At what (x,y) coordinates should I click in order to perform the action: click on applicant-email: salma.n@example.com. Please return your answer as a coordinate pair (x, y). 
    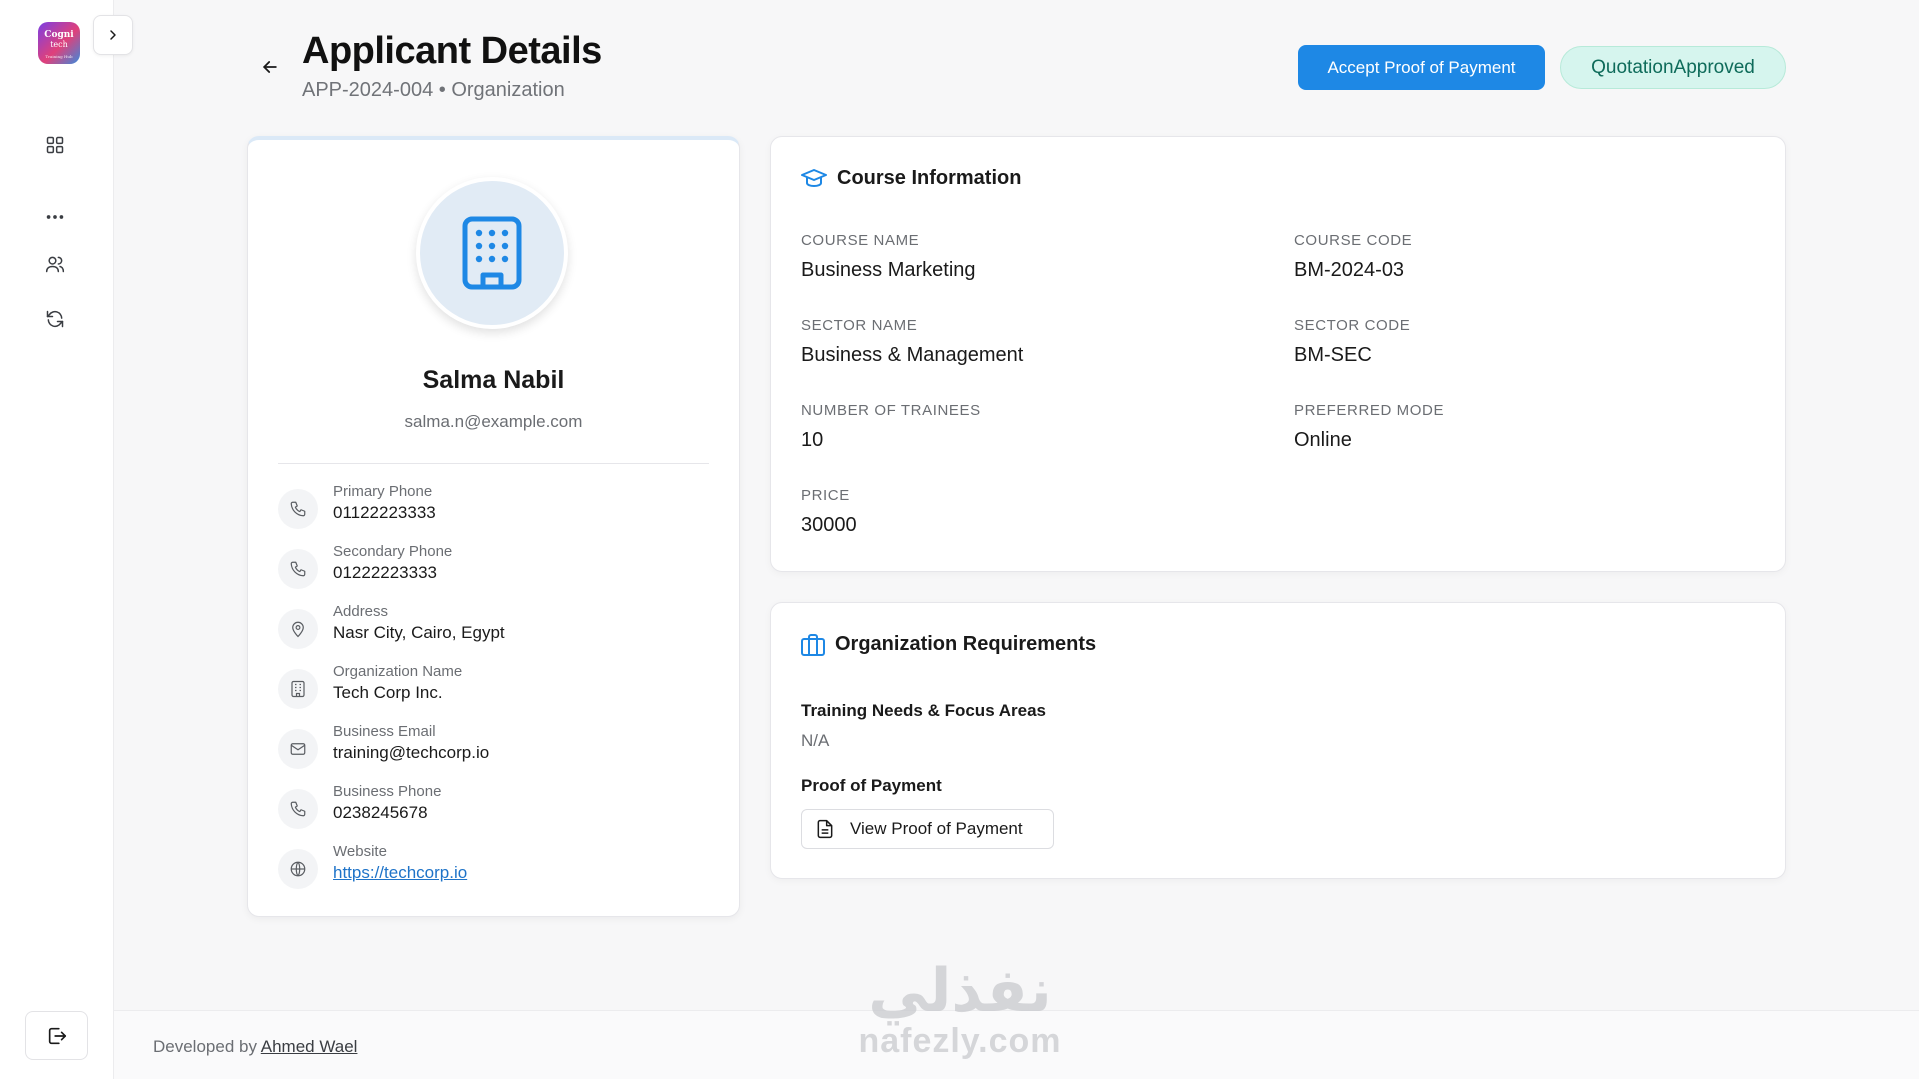
    Looking at the image, I should click on (493, 421).